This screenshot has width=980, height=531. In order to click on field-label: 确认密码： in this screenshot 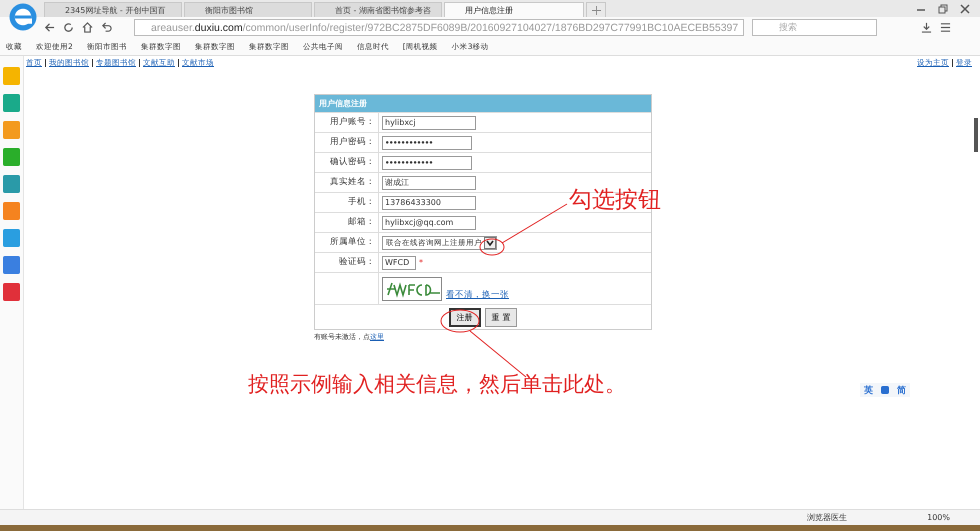, I will do `click(347, 162)`.